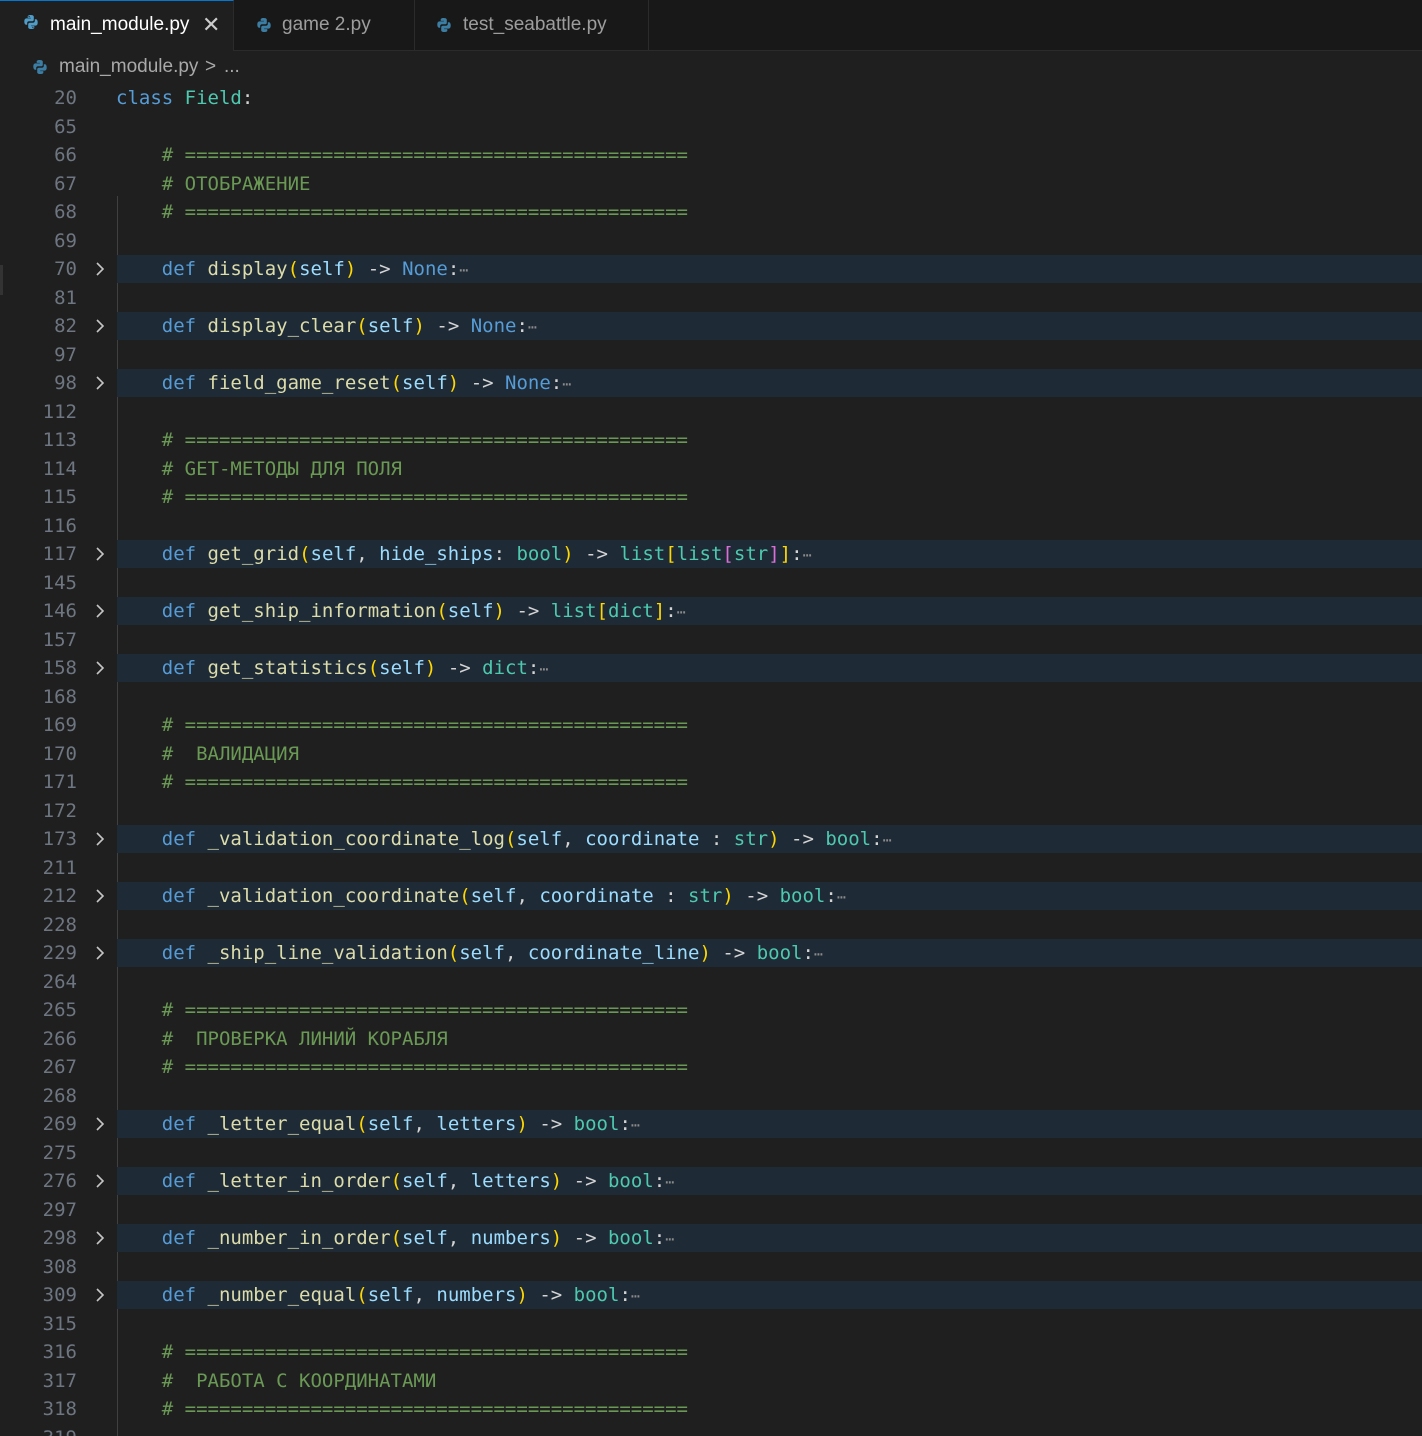 Image resolution: width=1422 pixels, height=1436 pixels. Describe the element at coordinates (711, 811) in the screenshot. I see `code-line: 172` at that location.